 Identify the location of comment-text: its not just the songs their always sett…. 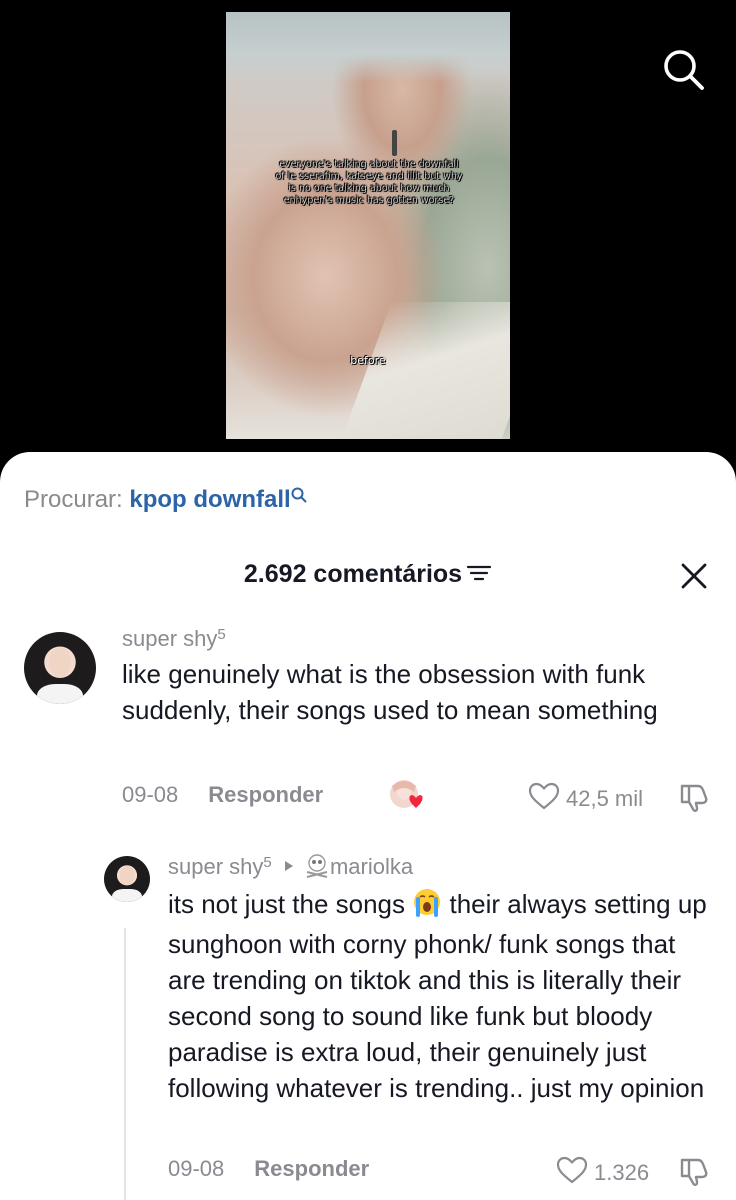
(443, 996).